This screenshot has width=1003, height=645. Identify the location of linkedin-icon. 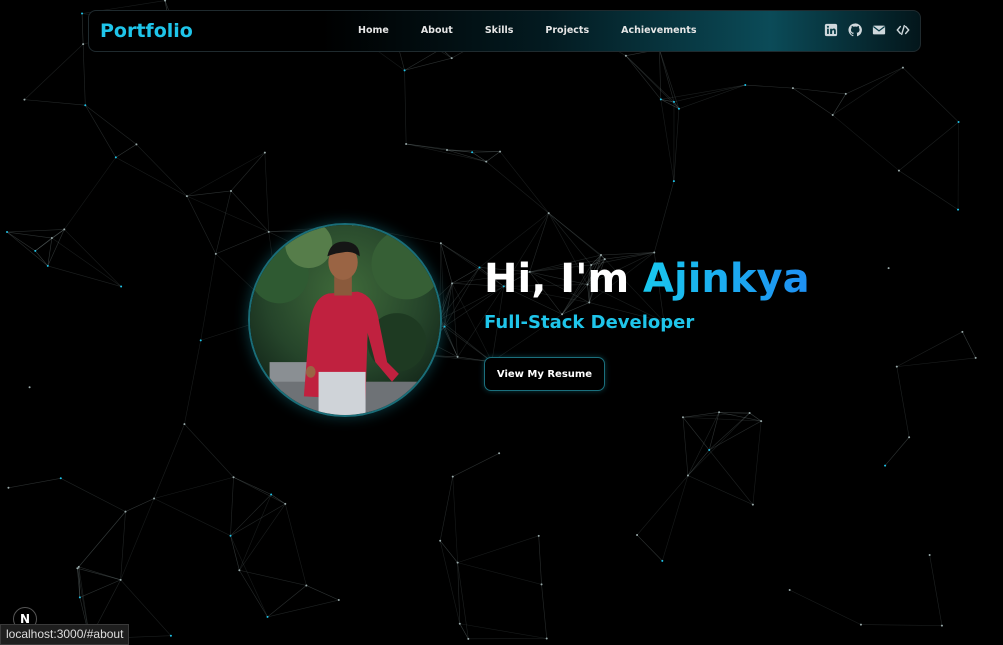
(831, 30).